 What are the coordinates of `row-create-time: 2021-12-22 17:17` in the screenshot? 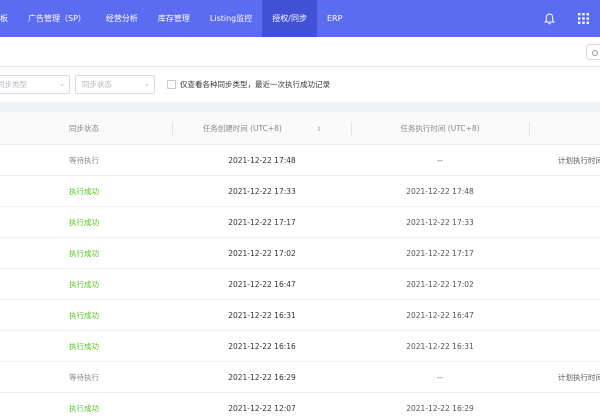 It's located at (262, 222).